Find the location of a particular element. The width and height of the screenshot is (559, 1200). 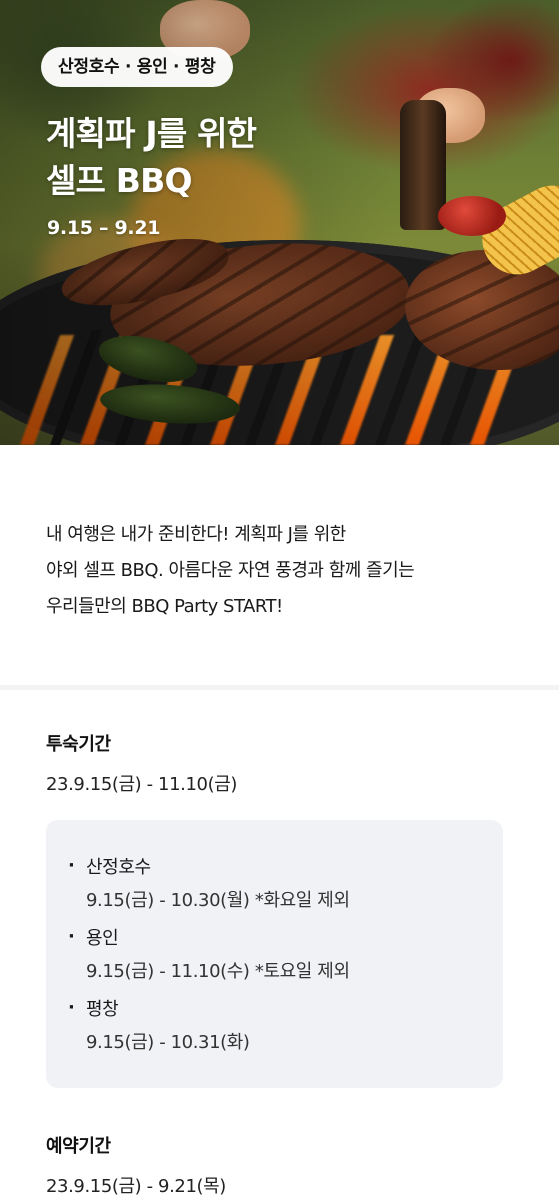

location-item: · 산정호수 is located at coordinates (285, 865).